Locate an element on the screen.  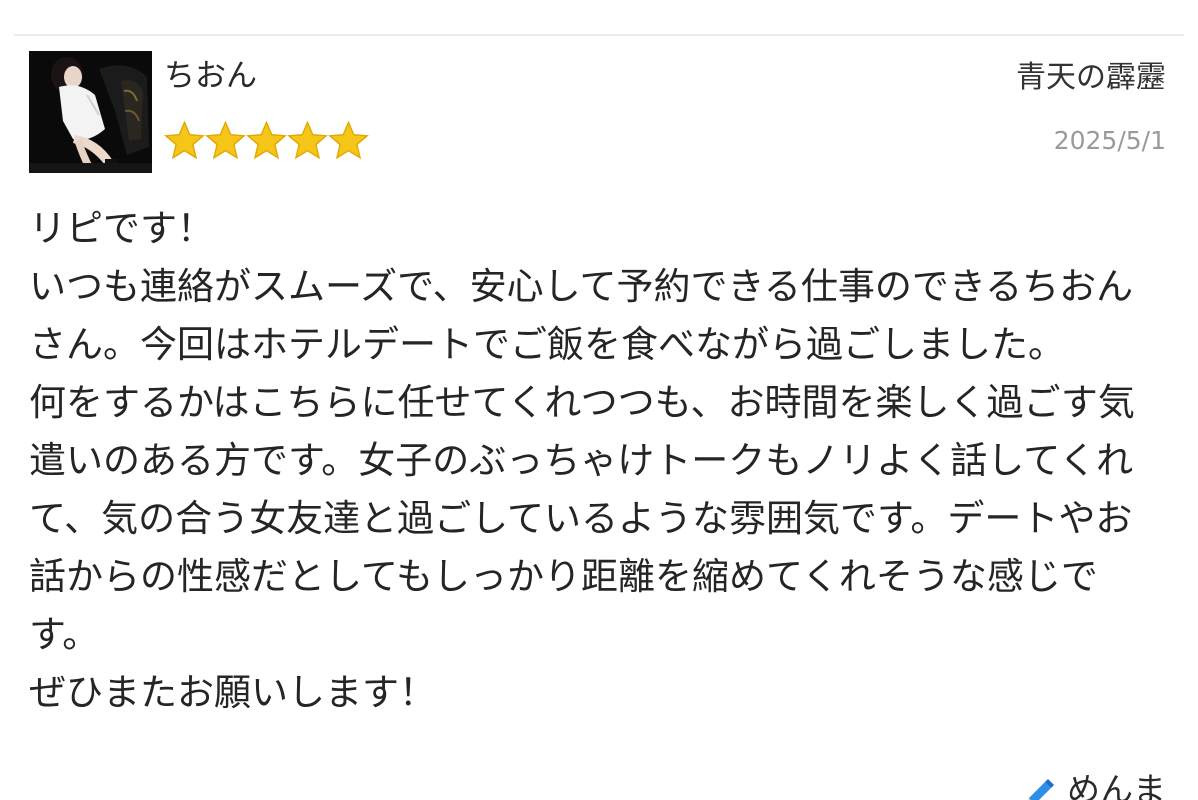
cast-avatar is located at coordinates (90, 112).